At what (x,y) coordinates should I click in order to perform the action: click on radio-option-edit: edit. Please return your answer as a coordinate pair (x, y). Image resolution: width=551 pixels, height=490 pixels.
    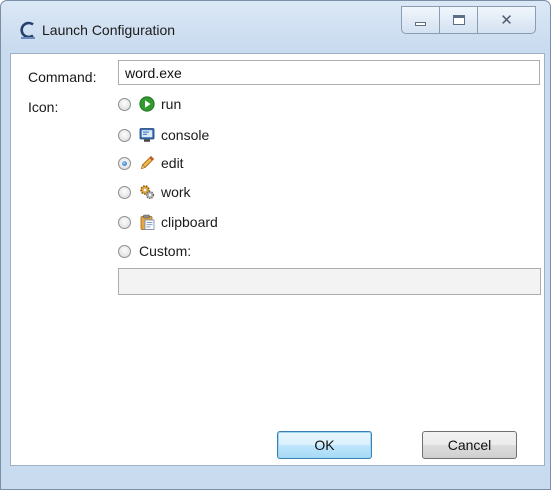
    Looking at the image, I should click on (151, 163).